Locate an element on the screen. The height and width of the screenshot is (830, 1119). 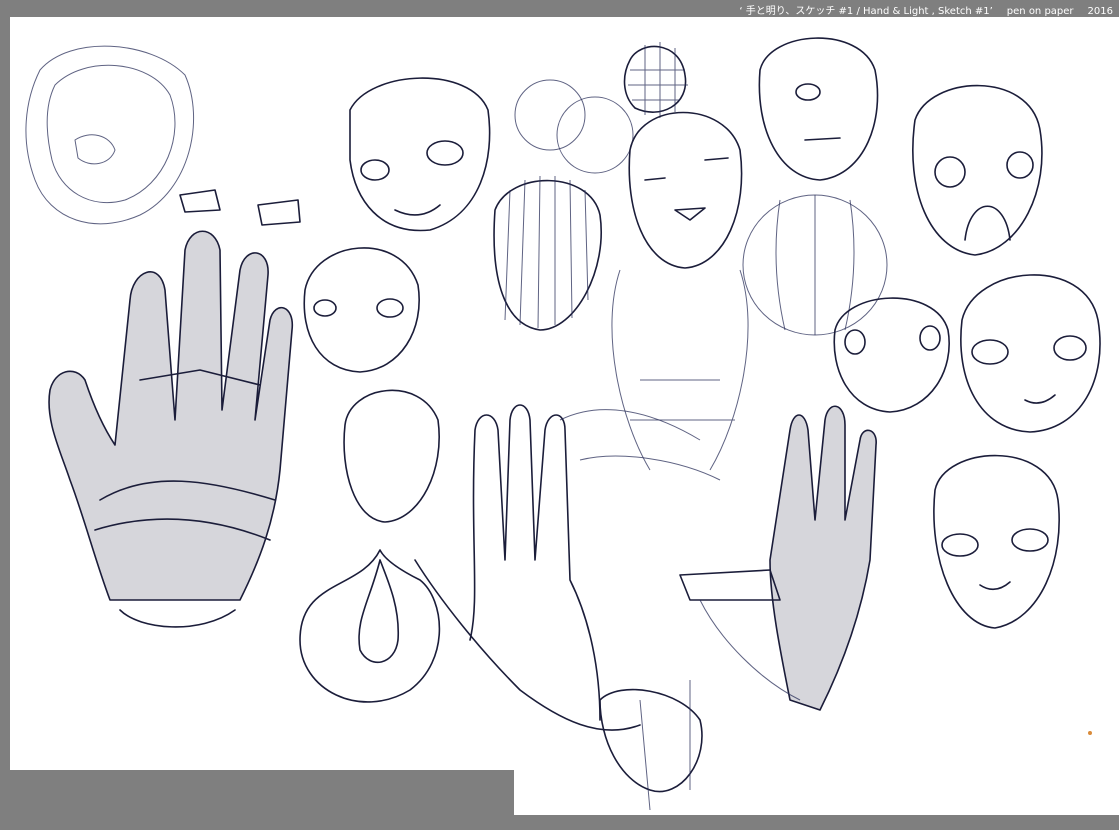
bottom-loops is located at coordinates (651, 745).